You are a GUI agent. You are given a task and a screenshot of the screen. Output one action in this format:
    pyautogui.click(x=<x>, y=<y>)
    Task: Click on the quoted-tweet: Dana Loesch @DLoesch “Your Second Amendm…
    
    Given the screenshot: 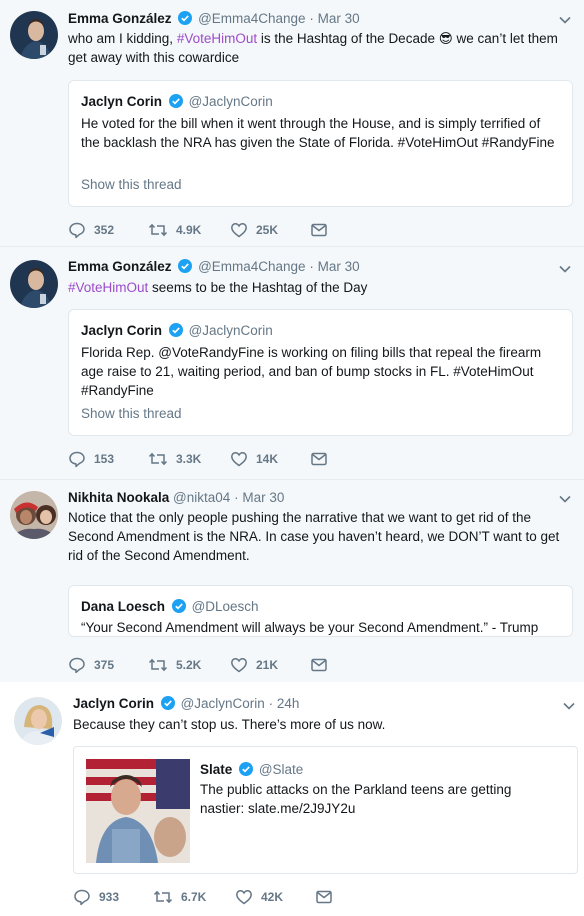 What is the action you would take?
    pyautogui.click(x=320, y=611)
    